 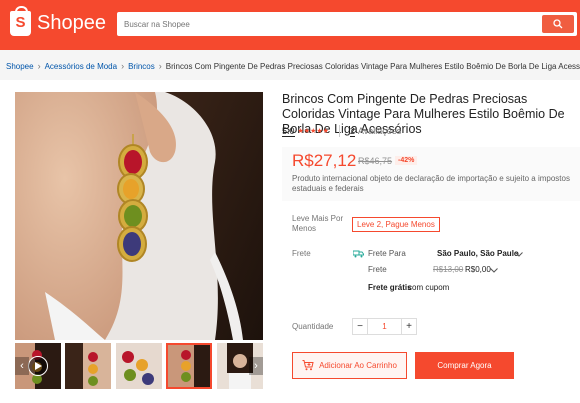 I want to click on search-bar, so click(x=347, y=24).